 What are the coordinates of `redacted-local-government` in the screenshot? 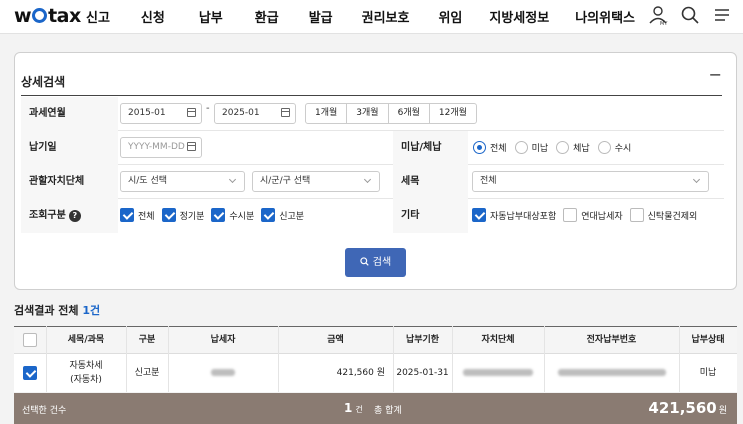 It's located at (498, 372).